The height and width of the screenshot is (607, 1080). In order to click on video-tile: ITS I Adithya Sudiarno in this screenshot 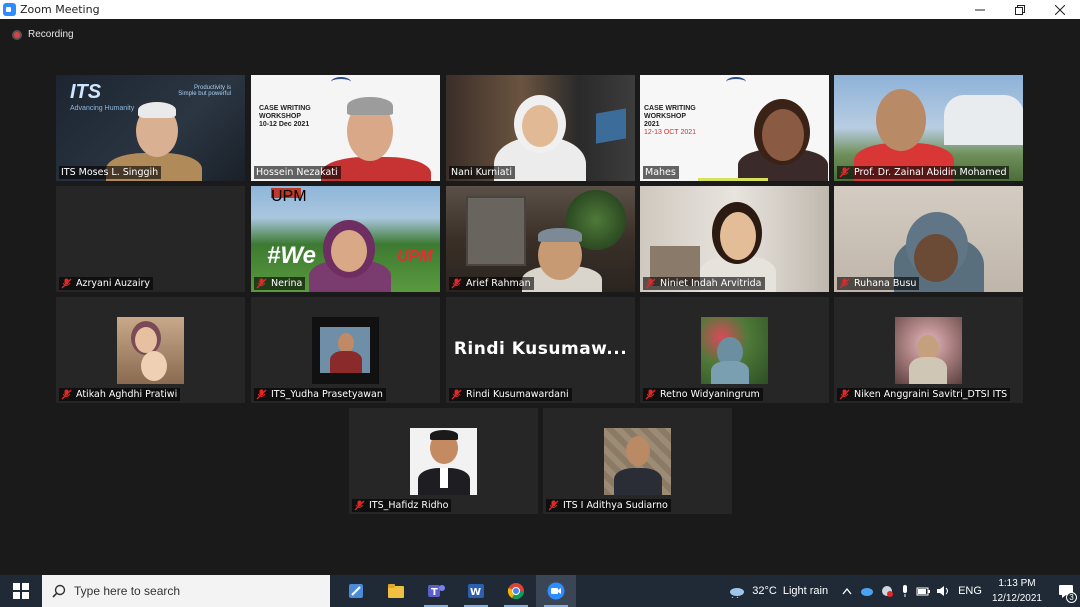, I will do `click(637, 461)`.